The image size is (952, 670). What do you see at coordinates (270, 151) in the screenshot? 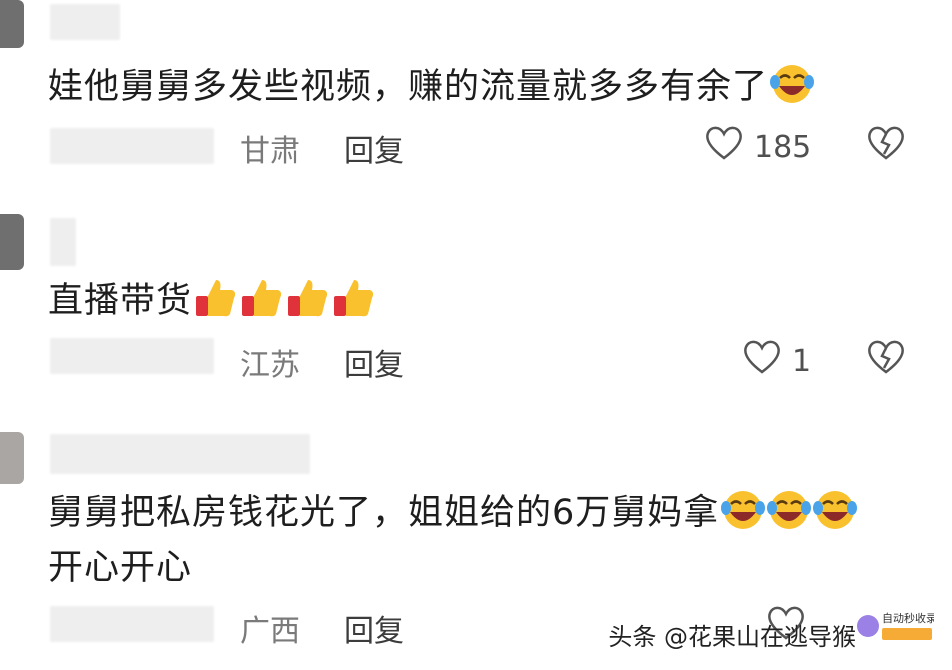
I see `location-label: 甘肃` at bounding box center [270, 151].